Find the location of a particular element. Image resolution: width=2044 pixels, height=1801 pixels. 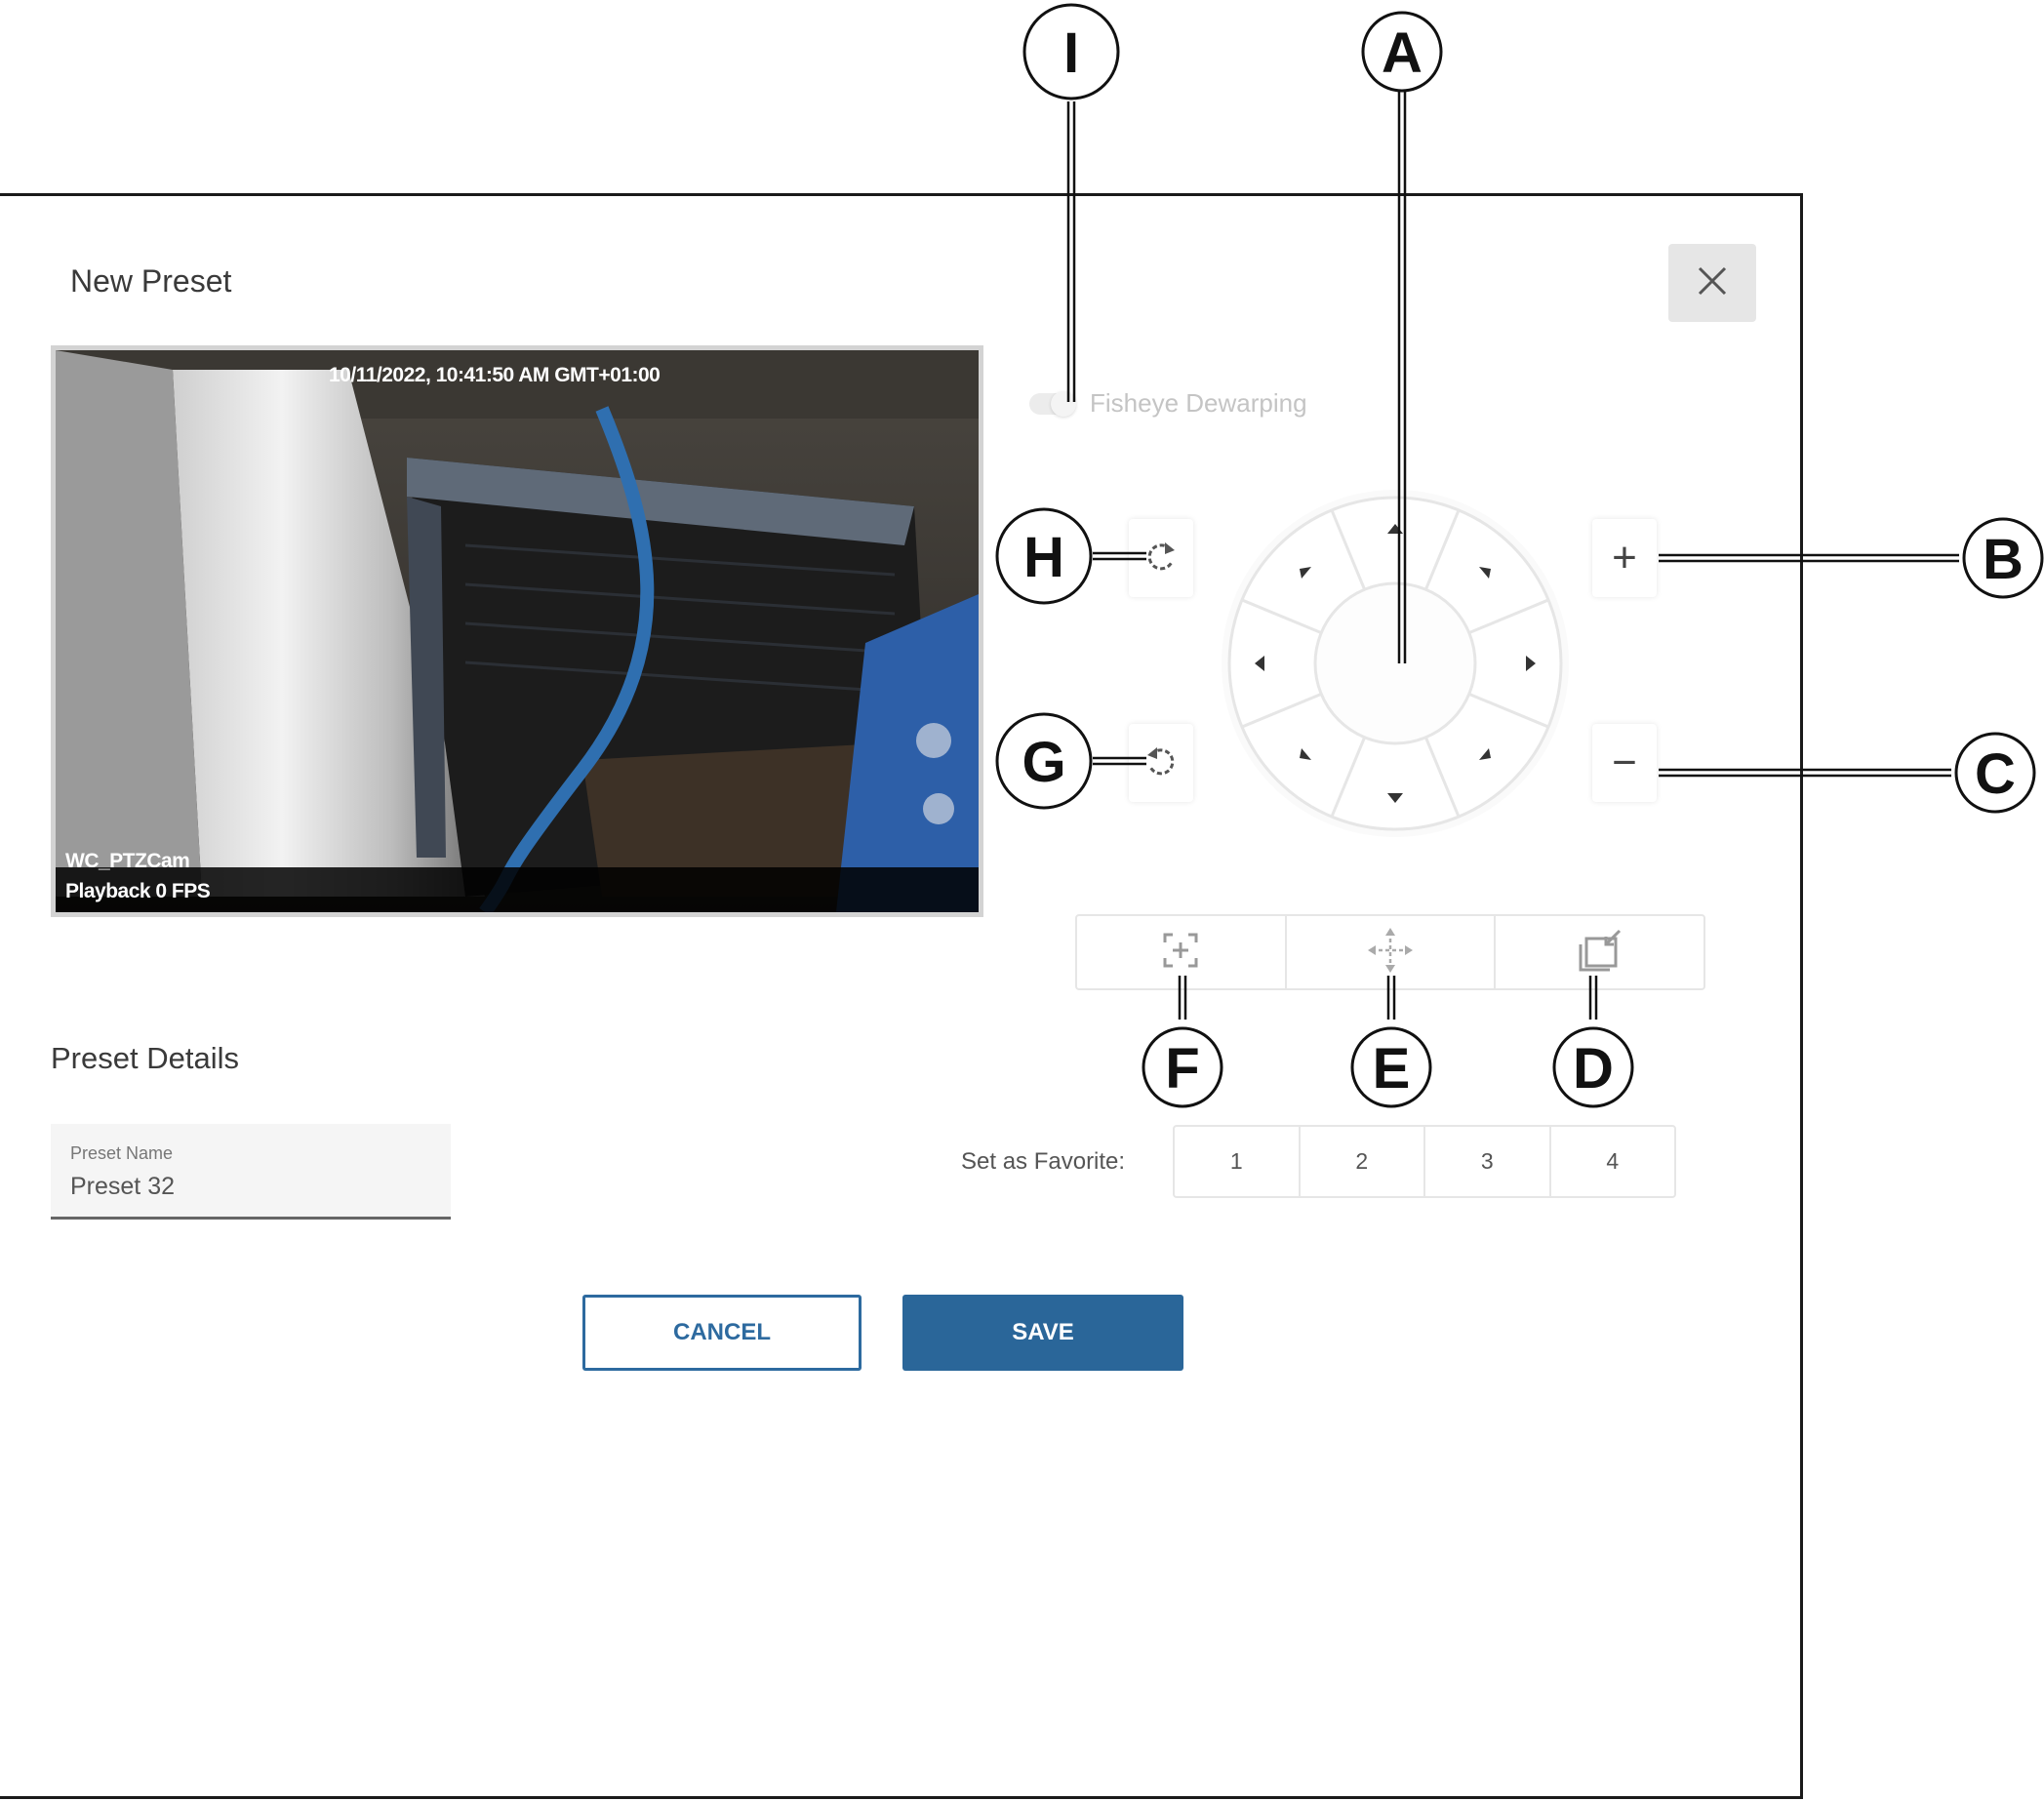

callout-a: A is located at coordinates (1402, 53).